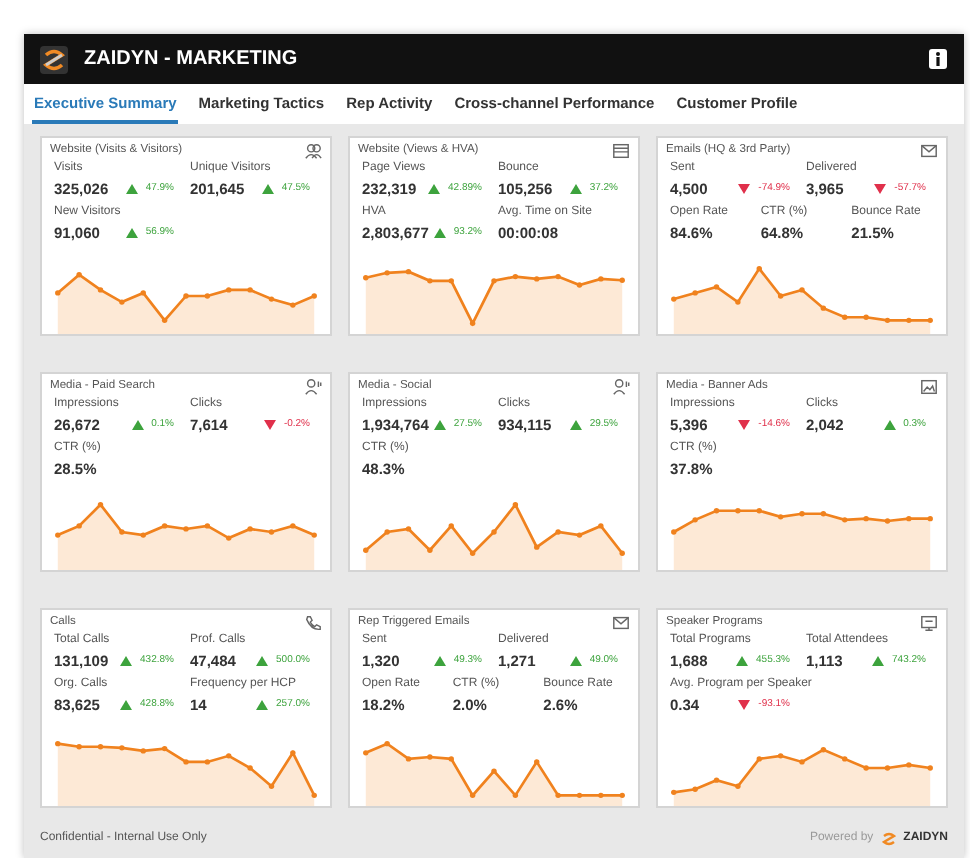 The image size is (970, 858). I want to click on app-title: ZAIDYN - MARKETING, so click(191, 60).